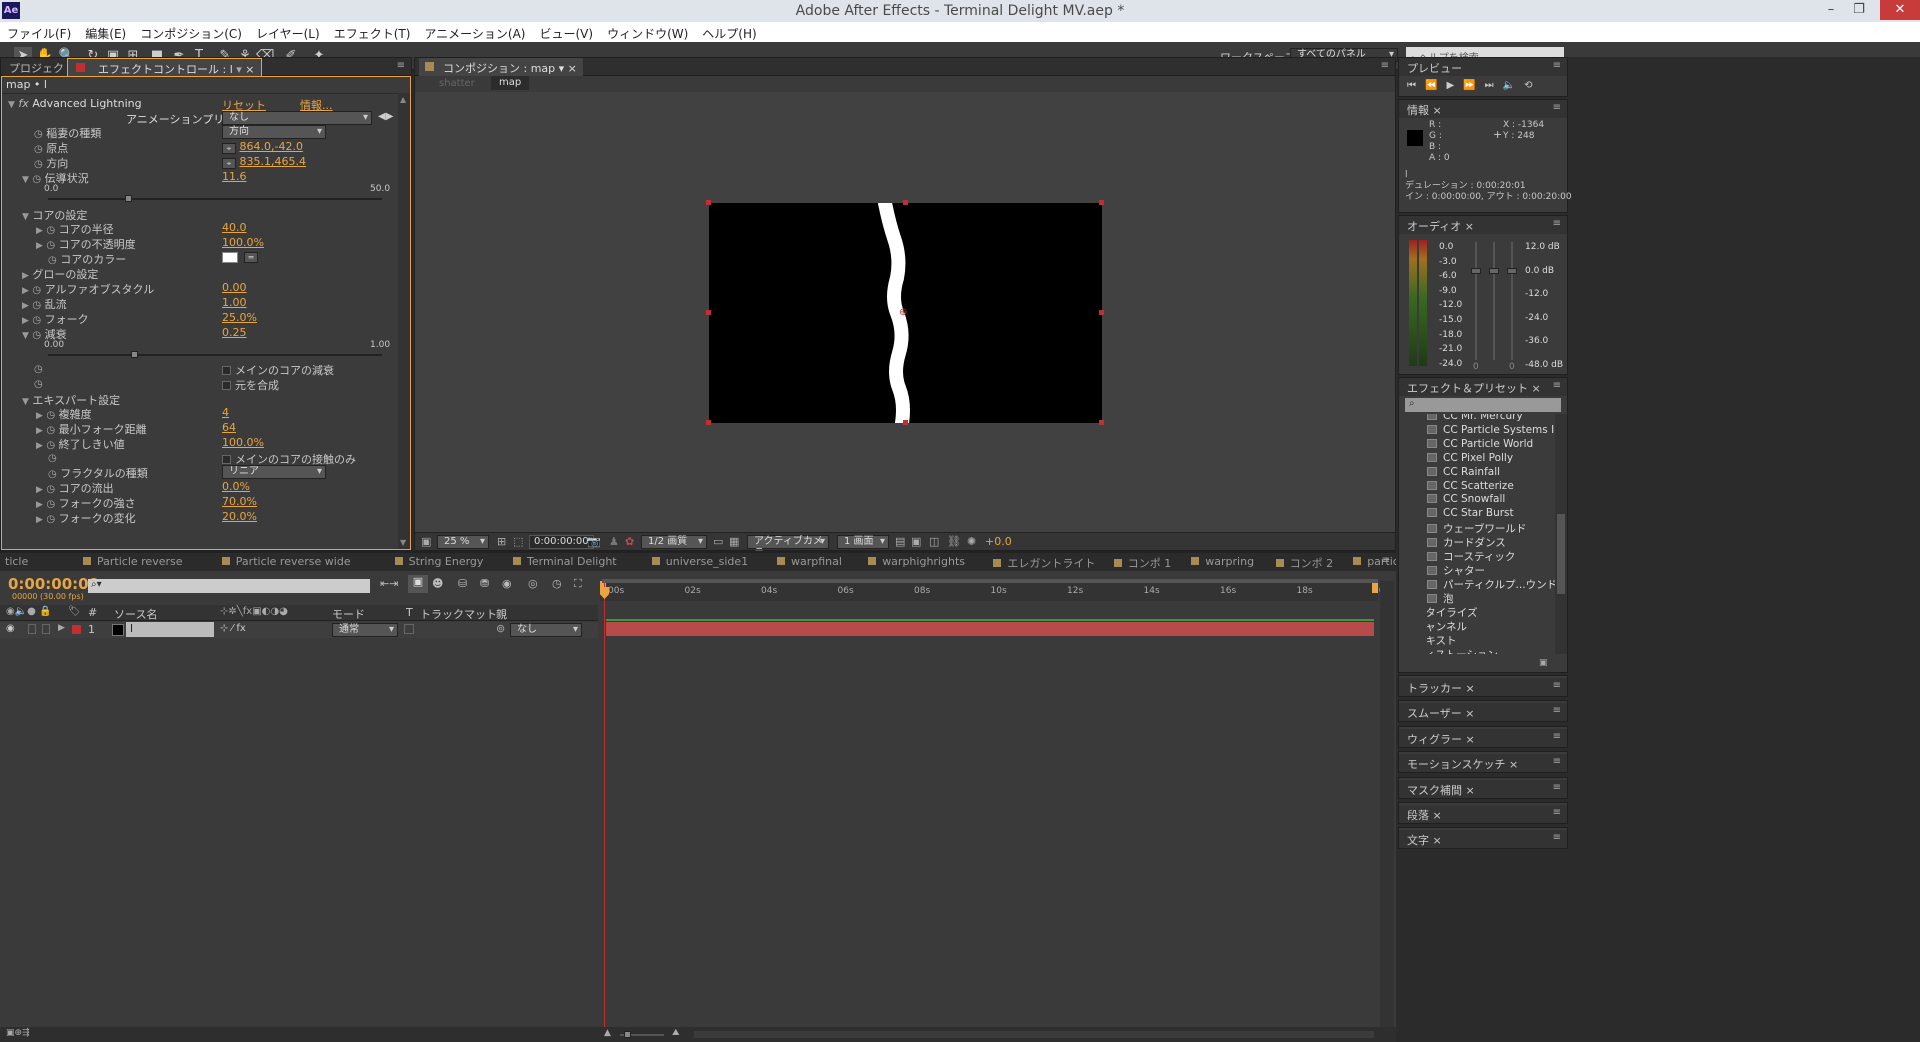 The width and height of the screenshot is (1920, 1042). What do you see at coordinates (215, 198) in the screenshot?
I see `conduct-slider` at bounding box center [215, 198].